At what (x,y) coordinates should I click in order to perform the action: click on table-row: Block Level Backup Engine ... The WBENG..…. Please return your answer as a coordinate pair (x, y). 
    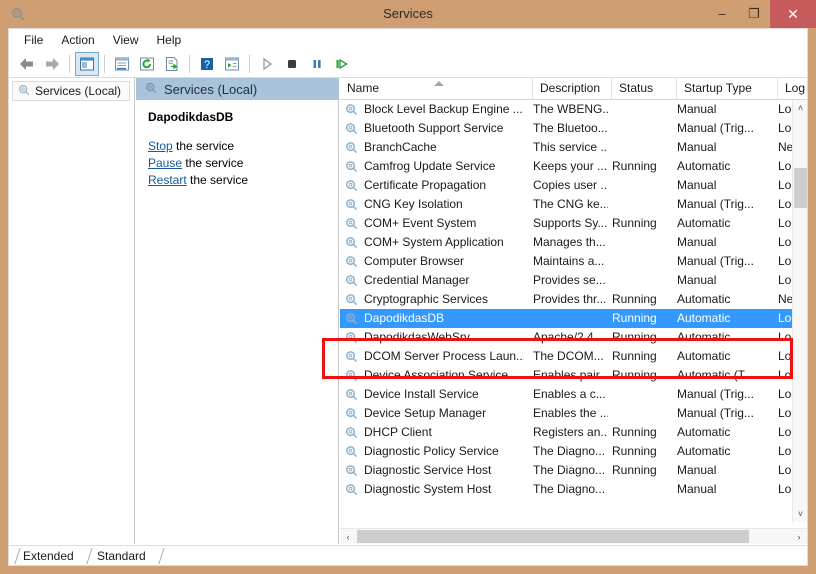
    Looking at the image, I should click on (566, 109).